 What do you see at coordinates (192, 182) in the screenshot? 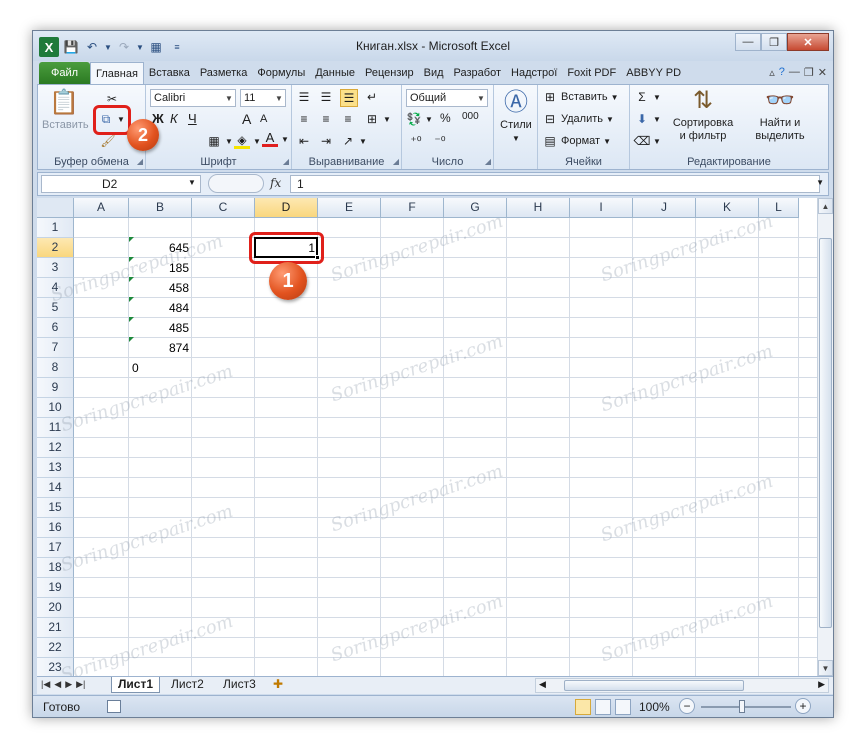
I see `namebox-dropdown-icon: ▼` at bounding box center [192, 182].